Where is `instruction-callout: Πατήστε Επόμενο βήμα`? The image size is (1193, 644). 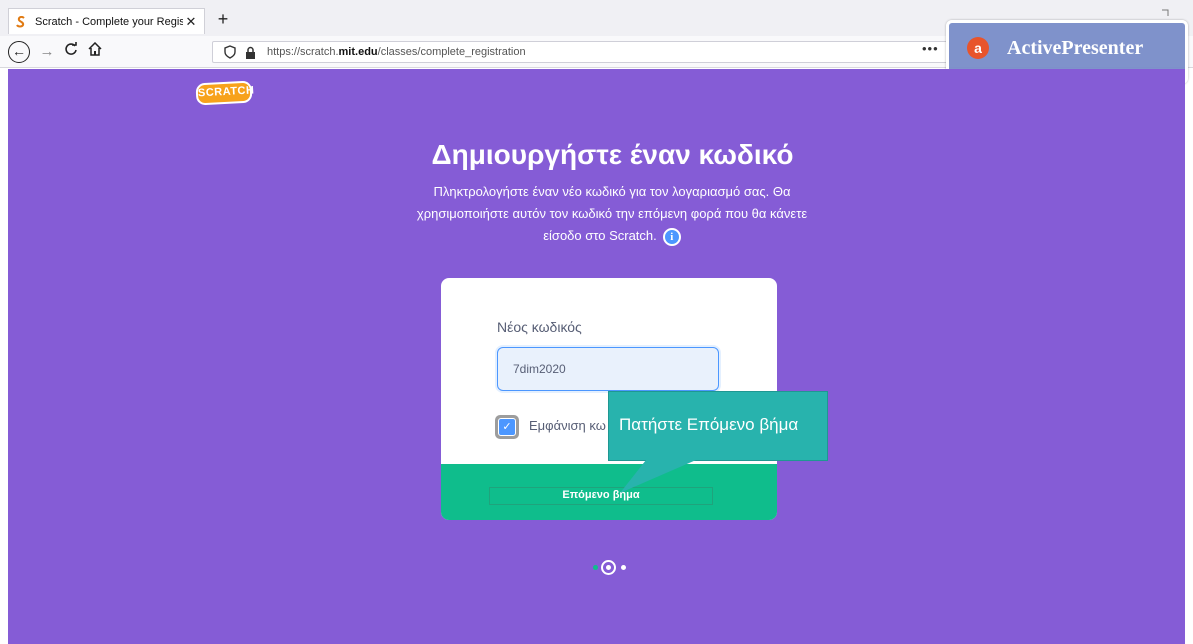 instruction-callout: Πατήστε Επόμενο βήμα is located at coordinates (718, 426).